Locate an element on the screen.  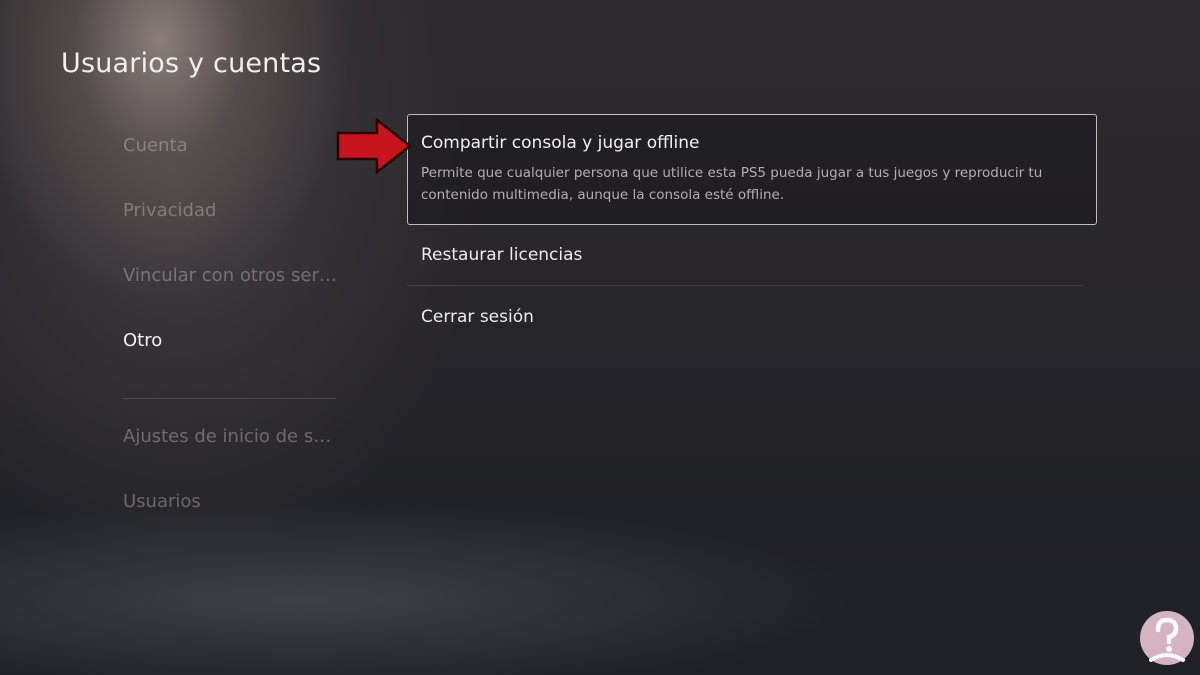
sidebar-item-usuarios: Usuarios is located at coordinates (230, 516).